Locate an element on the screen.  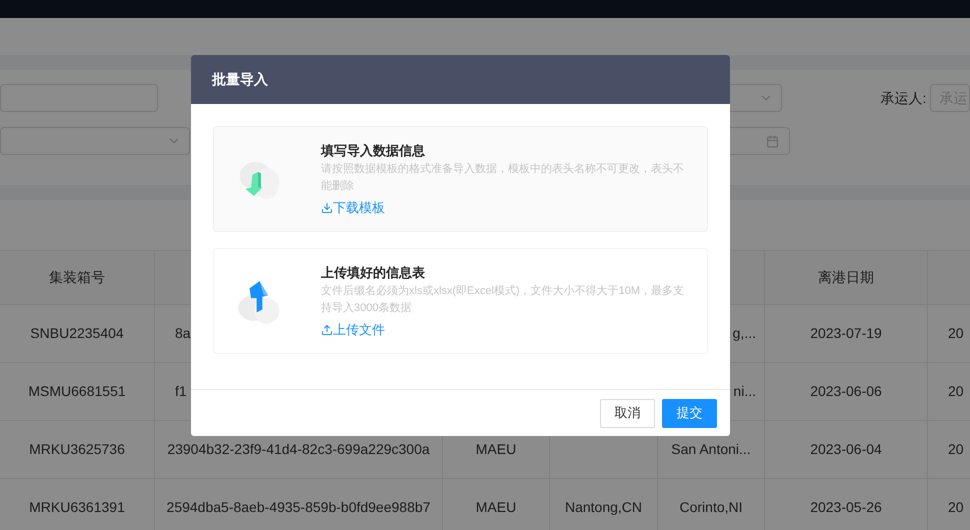
table-cell-text: 2594dba5-8aeb-4935-859b-b0fd9ee988b7 is located at coordinates (298, 507).